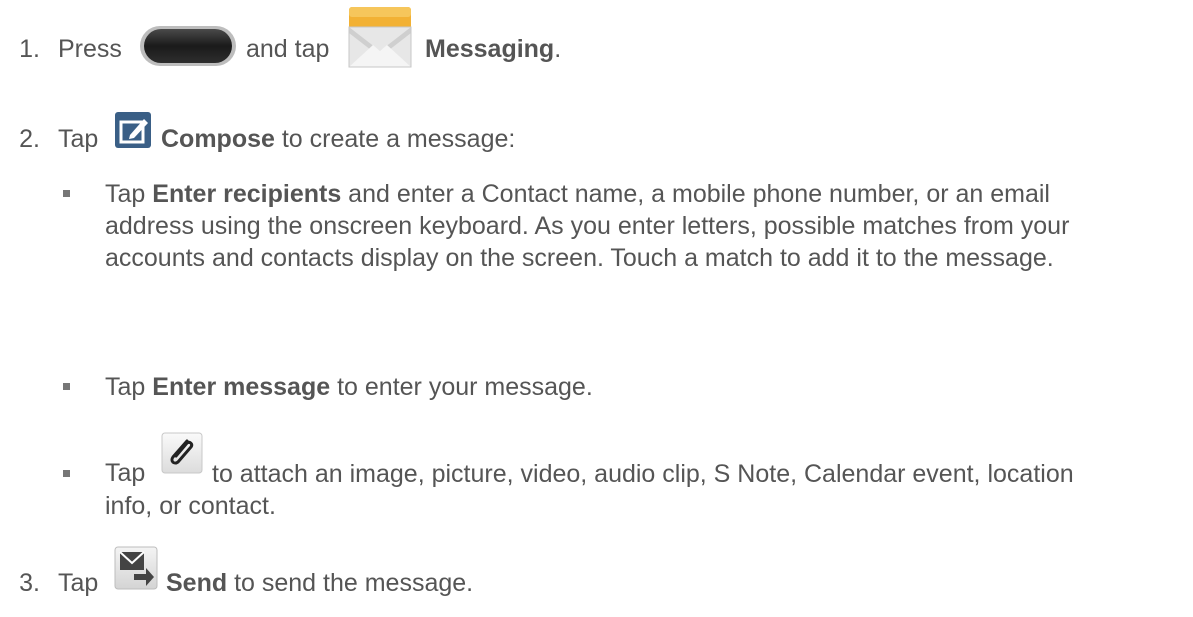 The image size is (1193, 617). What do you see at coordinates (354, 583) in the screenshot?
I see `step-3-post: to send the message.` at bounding box center [354, 583].